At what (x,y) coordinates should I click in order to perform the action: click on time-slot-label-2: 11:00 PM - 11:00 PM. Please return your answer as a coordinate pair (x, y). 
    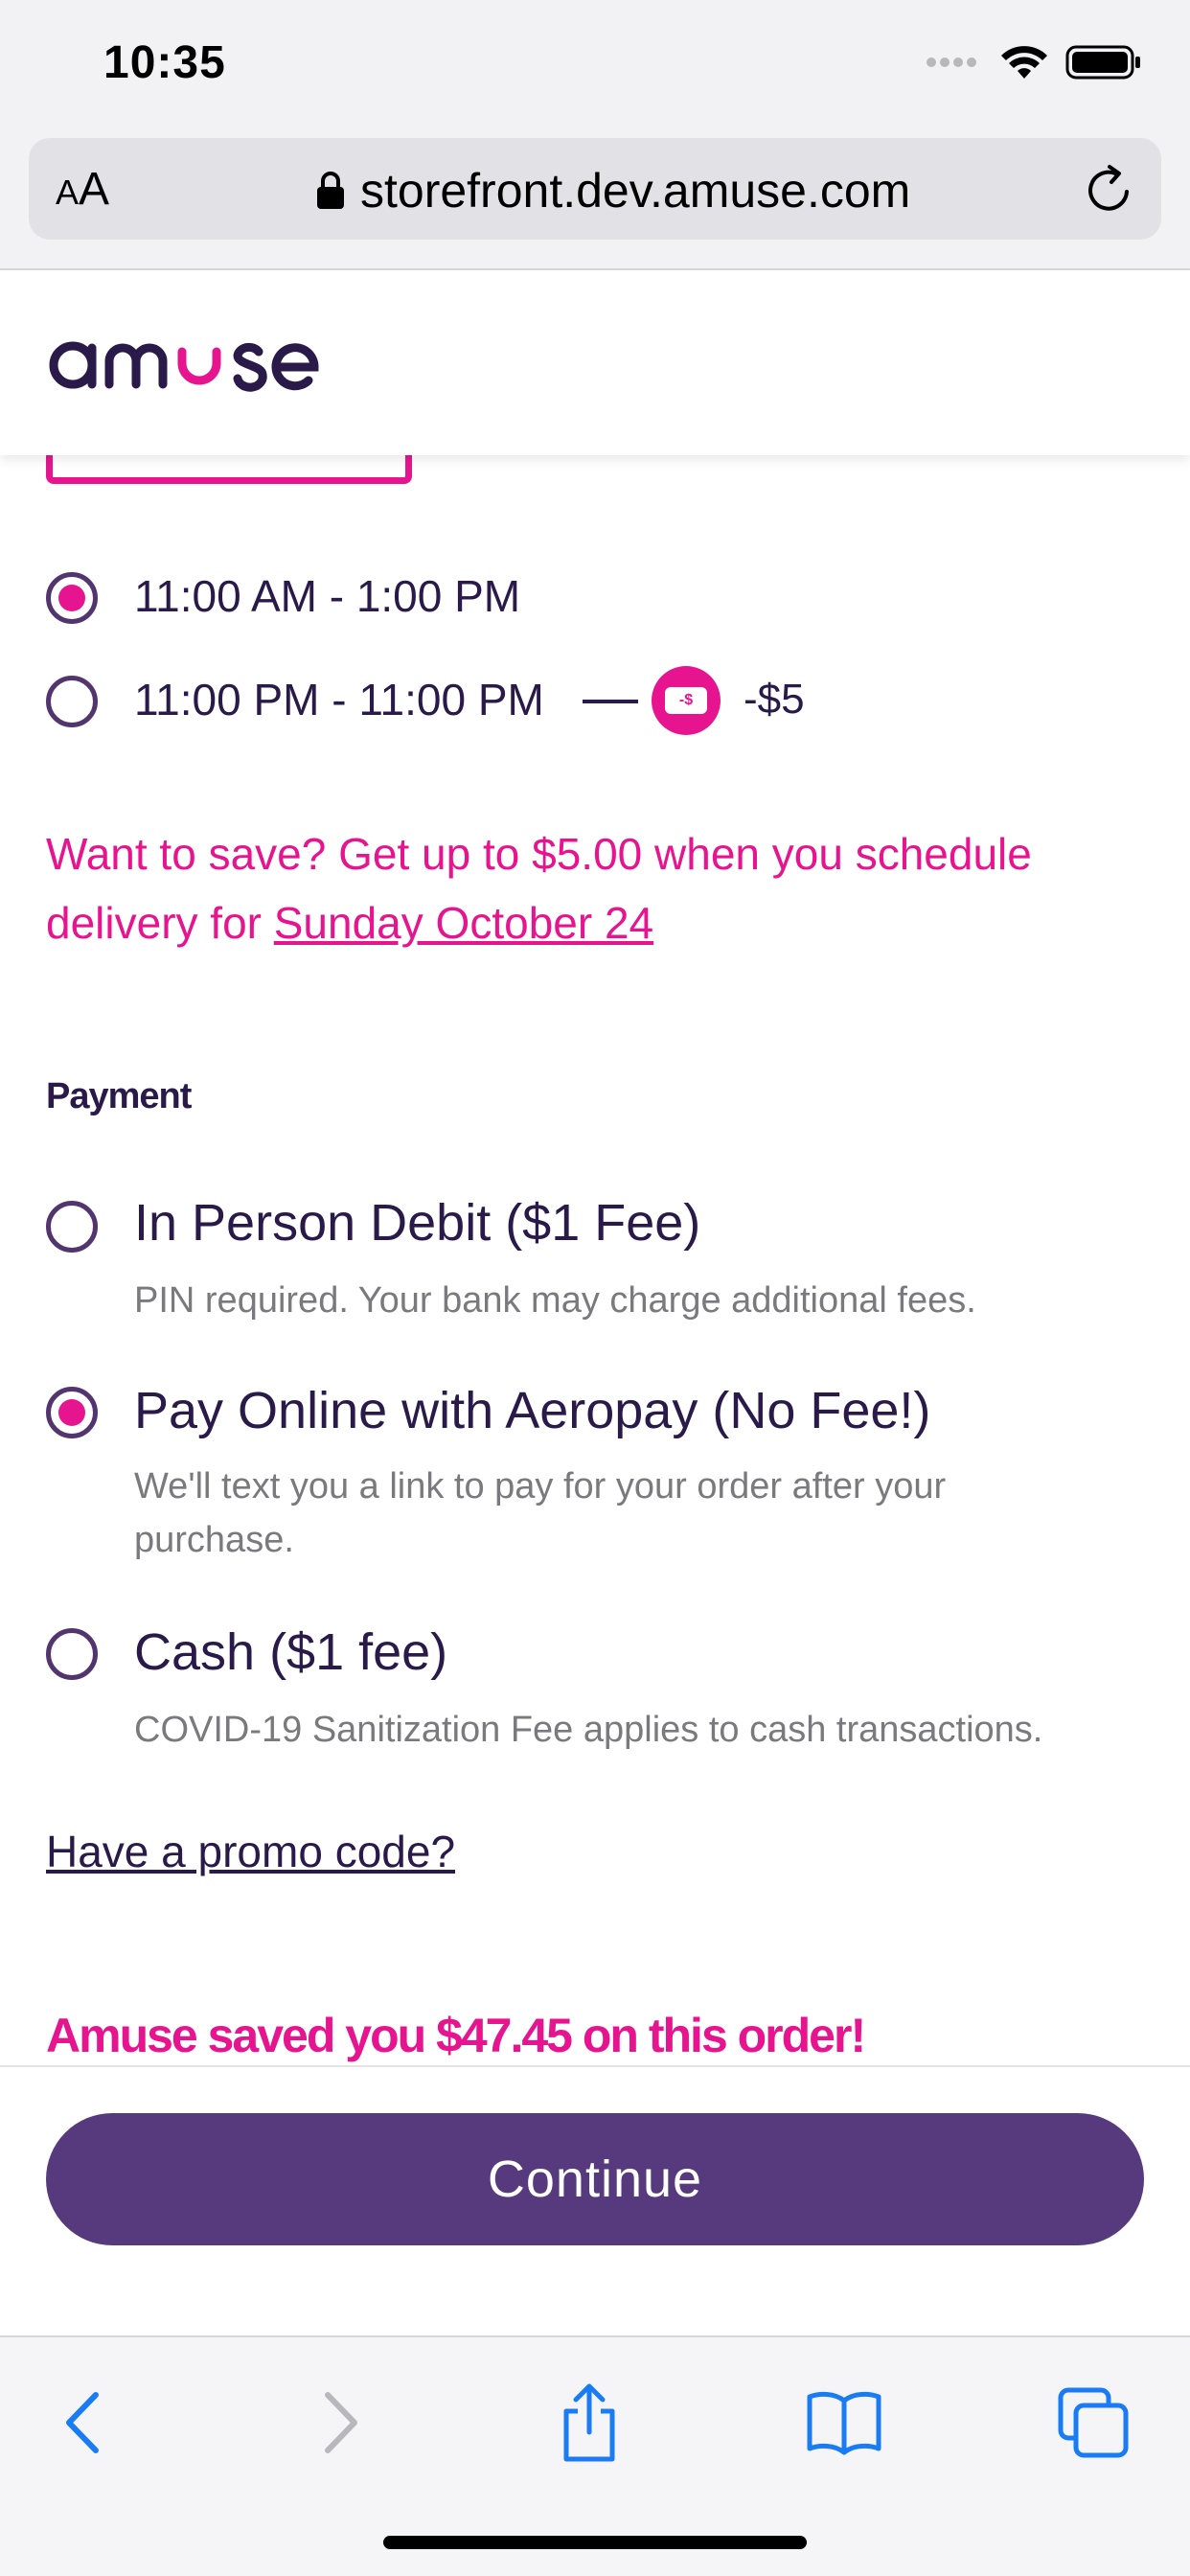
    Looking at the image, I should click on (339, 699).